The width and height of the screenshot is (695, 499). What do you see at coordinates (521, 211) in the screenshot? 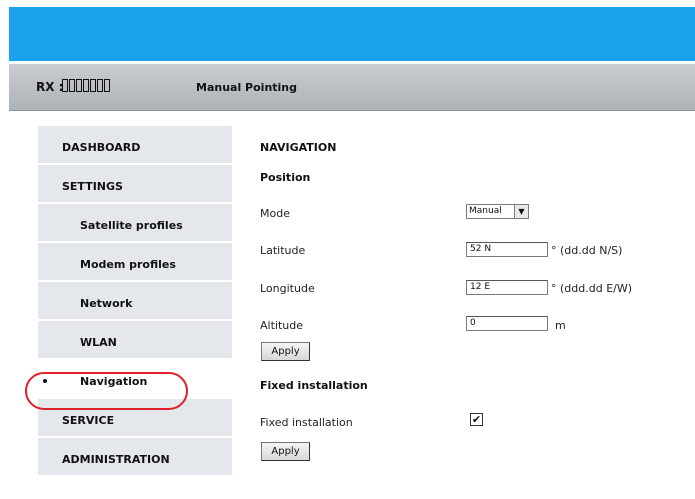
I see `chevron-down-icon: ▼` at bounding box center [521, 211].